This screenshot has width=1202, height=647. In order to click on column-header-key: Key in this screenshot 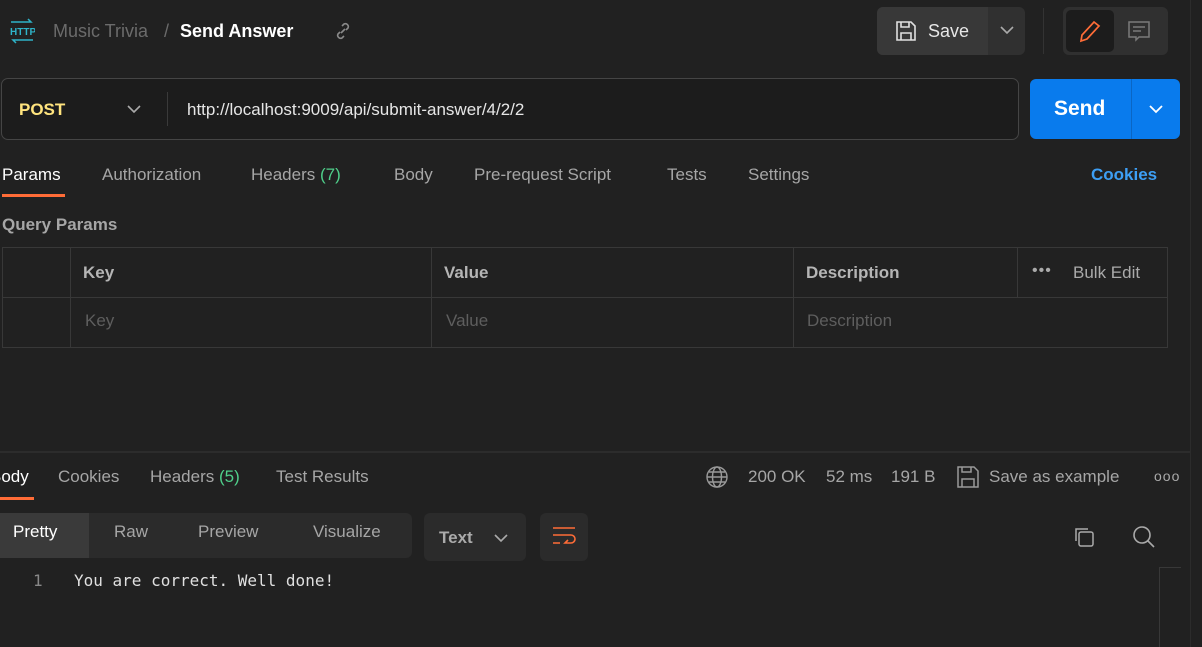, I will do `click(99, 272)`.